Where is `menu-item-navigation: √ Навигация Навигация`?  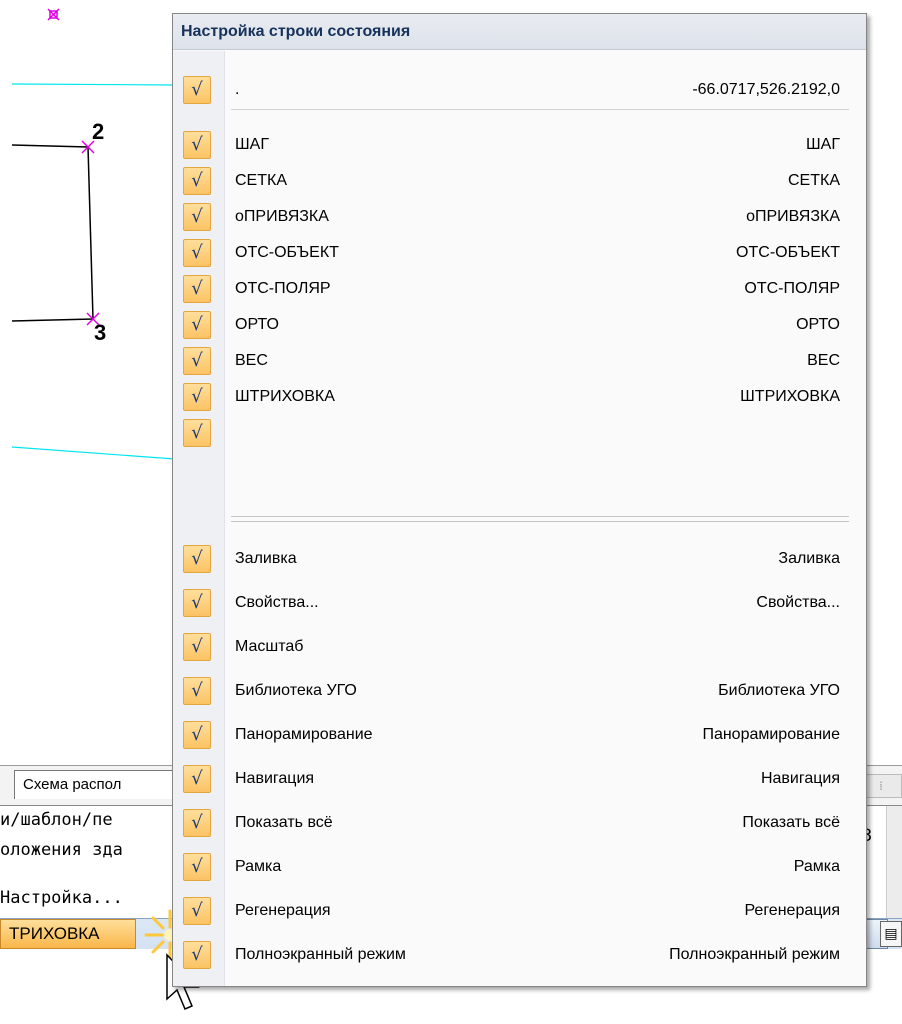
menu-item-navigation: √ Навигация Навигация is located at coordinates (519, 779).